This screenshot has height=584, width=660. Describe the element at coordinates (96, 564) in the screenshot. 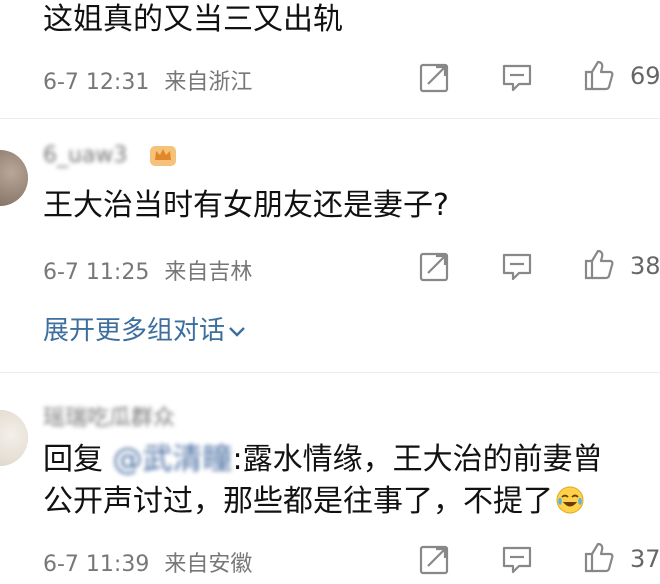

I see `comment-time: 6-7 11:39` at that location.